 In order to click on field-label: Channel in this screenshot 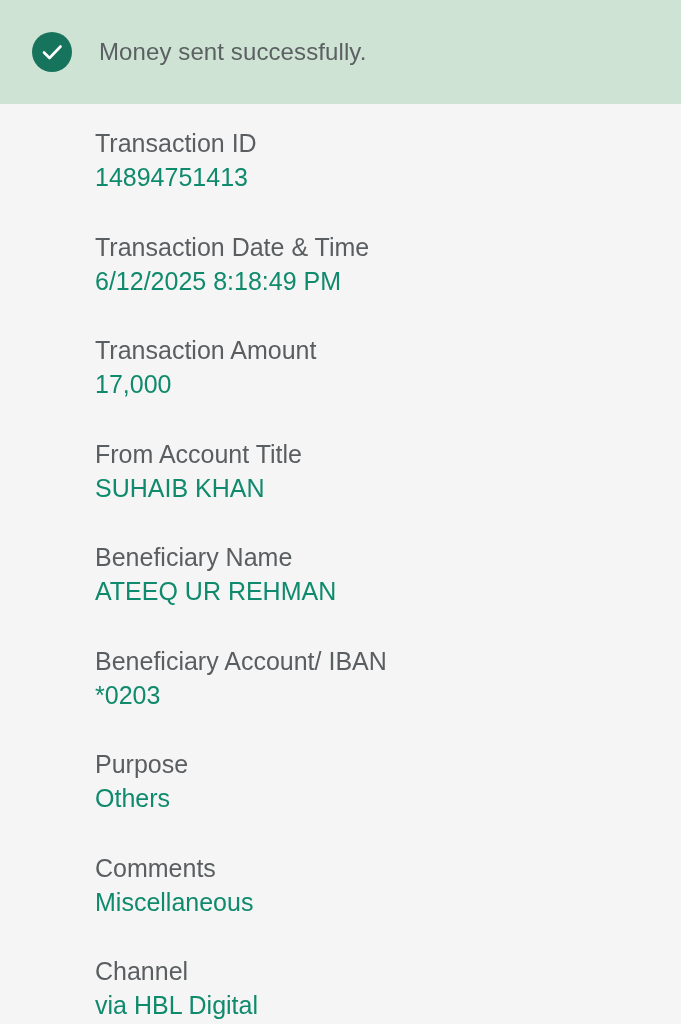, I will do `click(142, 971)`.